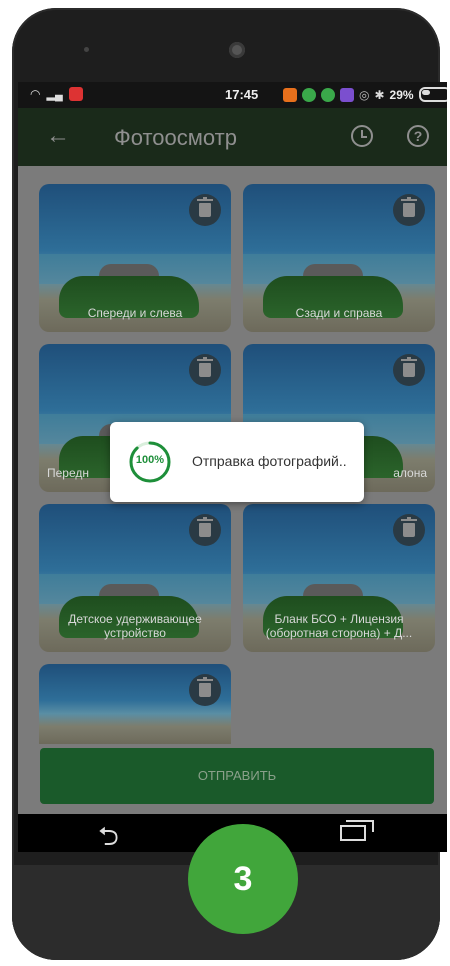 The height and width of the screenshot is (966, 450). What do you see at coordinates (339, 258) in the screenshot?
I see `photo-tile: Сзади и справа` at bounding box center [339, 258].